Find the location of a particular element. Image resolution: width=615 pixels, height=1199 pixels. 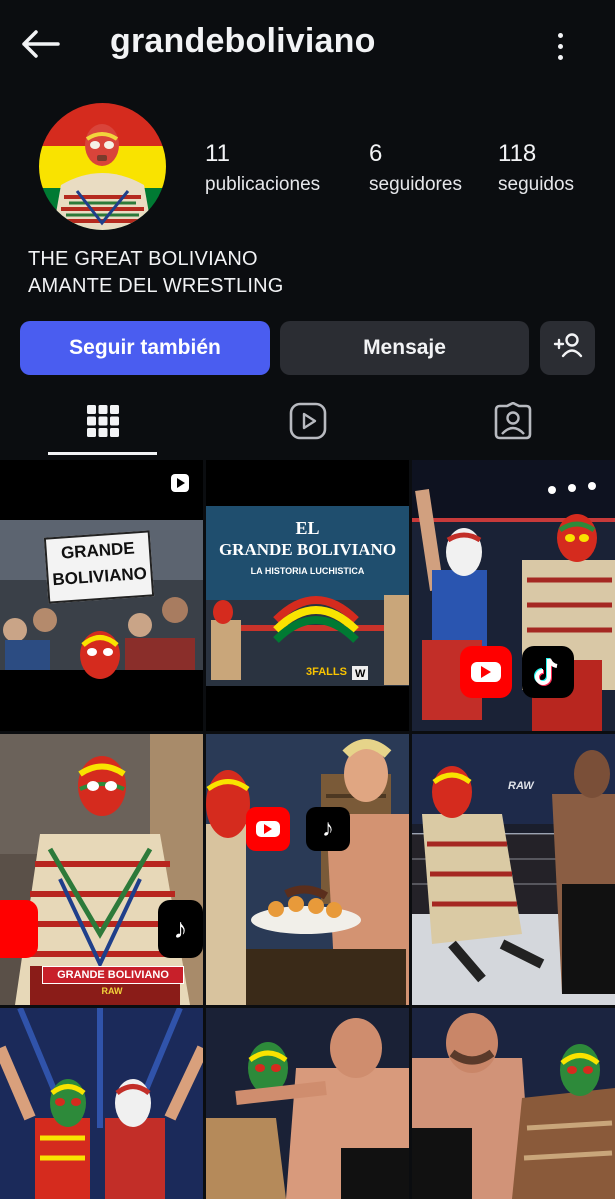

more-vertical-icon is located at coordinates (560, 46).